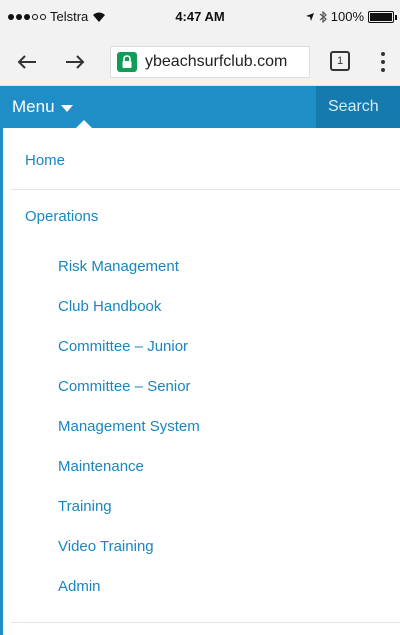  Describe the element at coordinates (106, 546) in the screenshot. I see `submenu-item-video-training: Video Training` at that location.